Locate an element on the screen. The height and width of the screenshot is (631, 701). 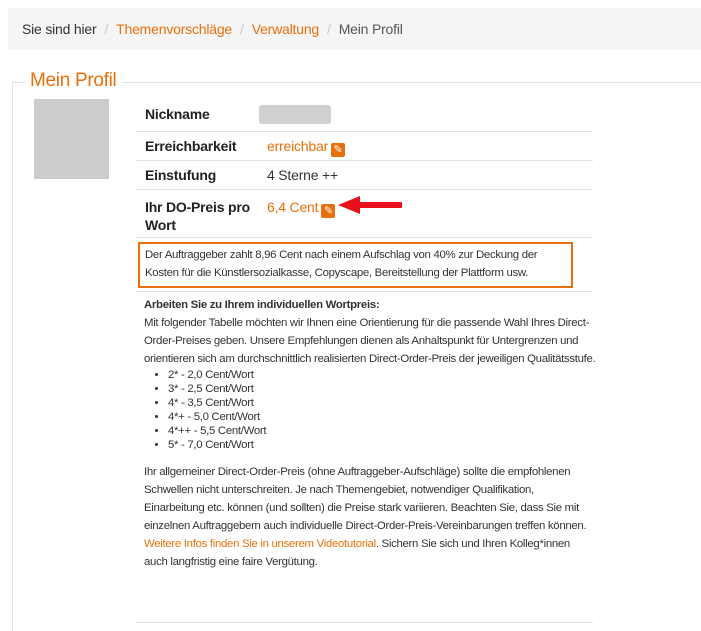
nickname-row: Nickname is located at coordinates (364, 114).